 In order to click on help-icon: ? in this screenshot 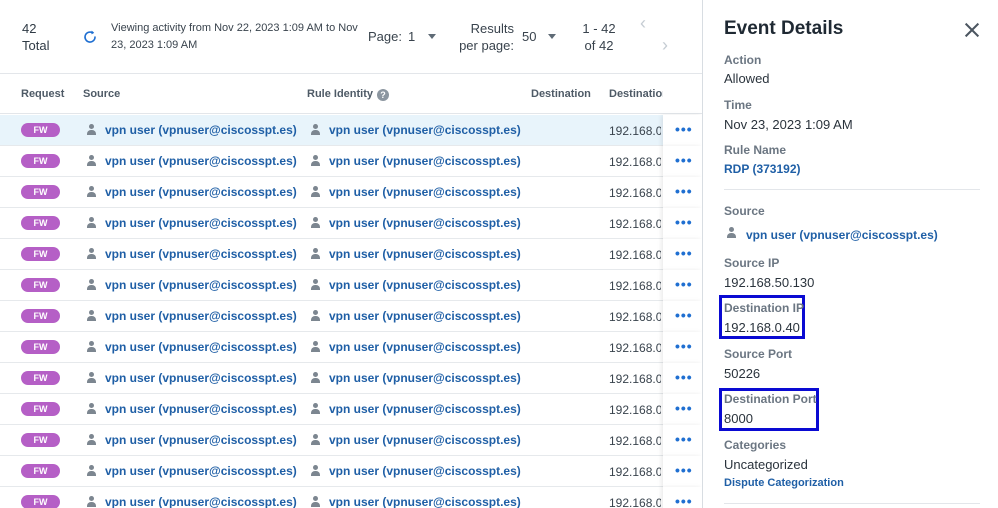, I will do `click(383, 95)`.